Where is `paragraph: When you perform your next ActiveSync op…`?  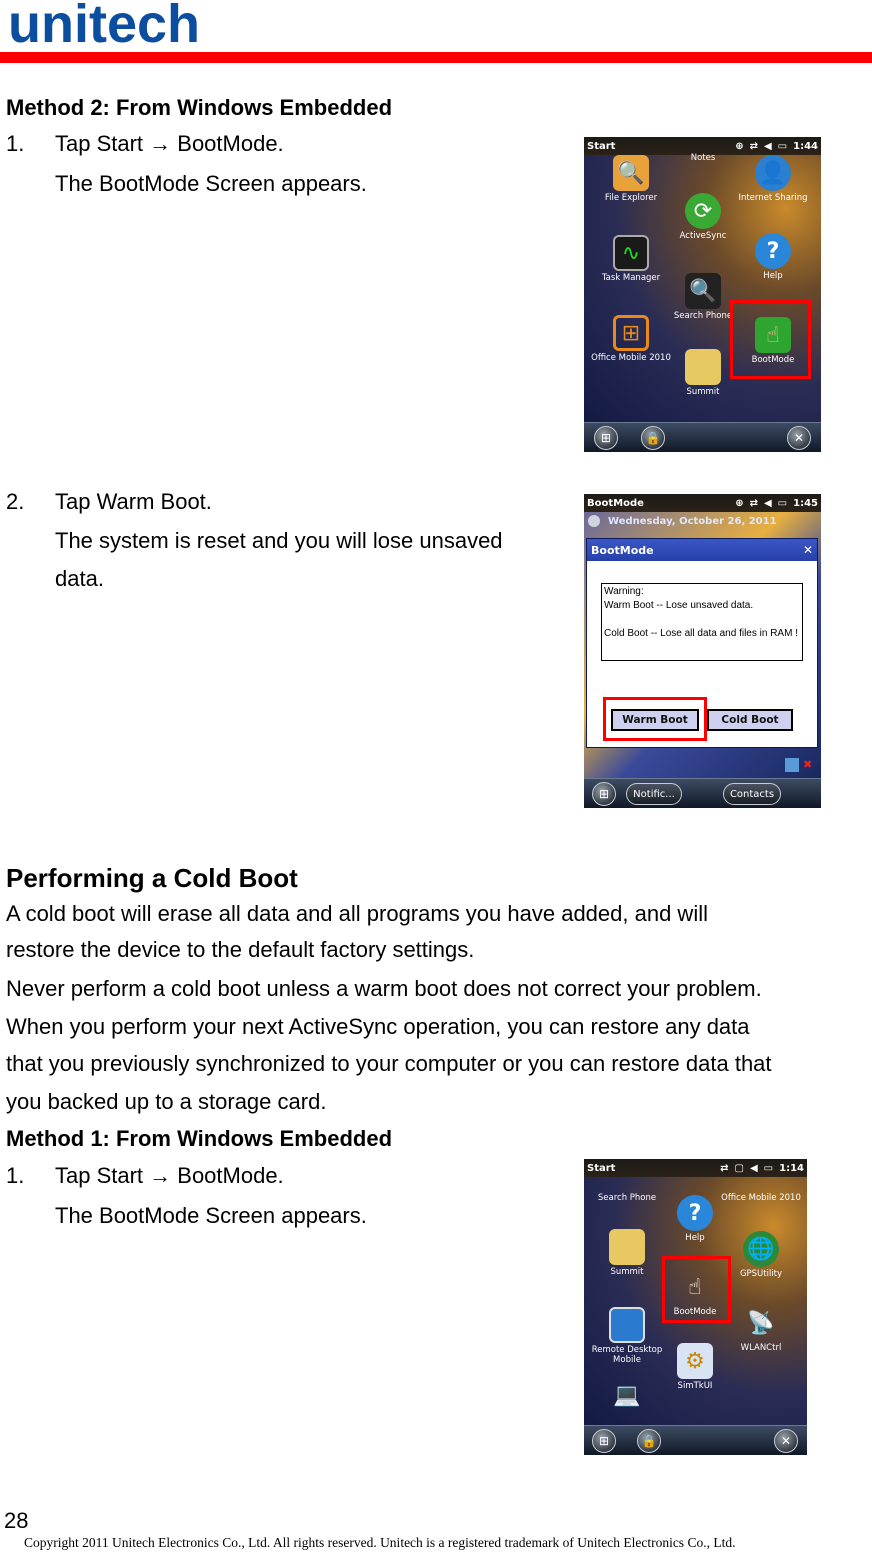 paragraph: When you perform your next ActiveSync op… is located at coordinates (378, 1026).